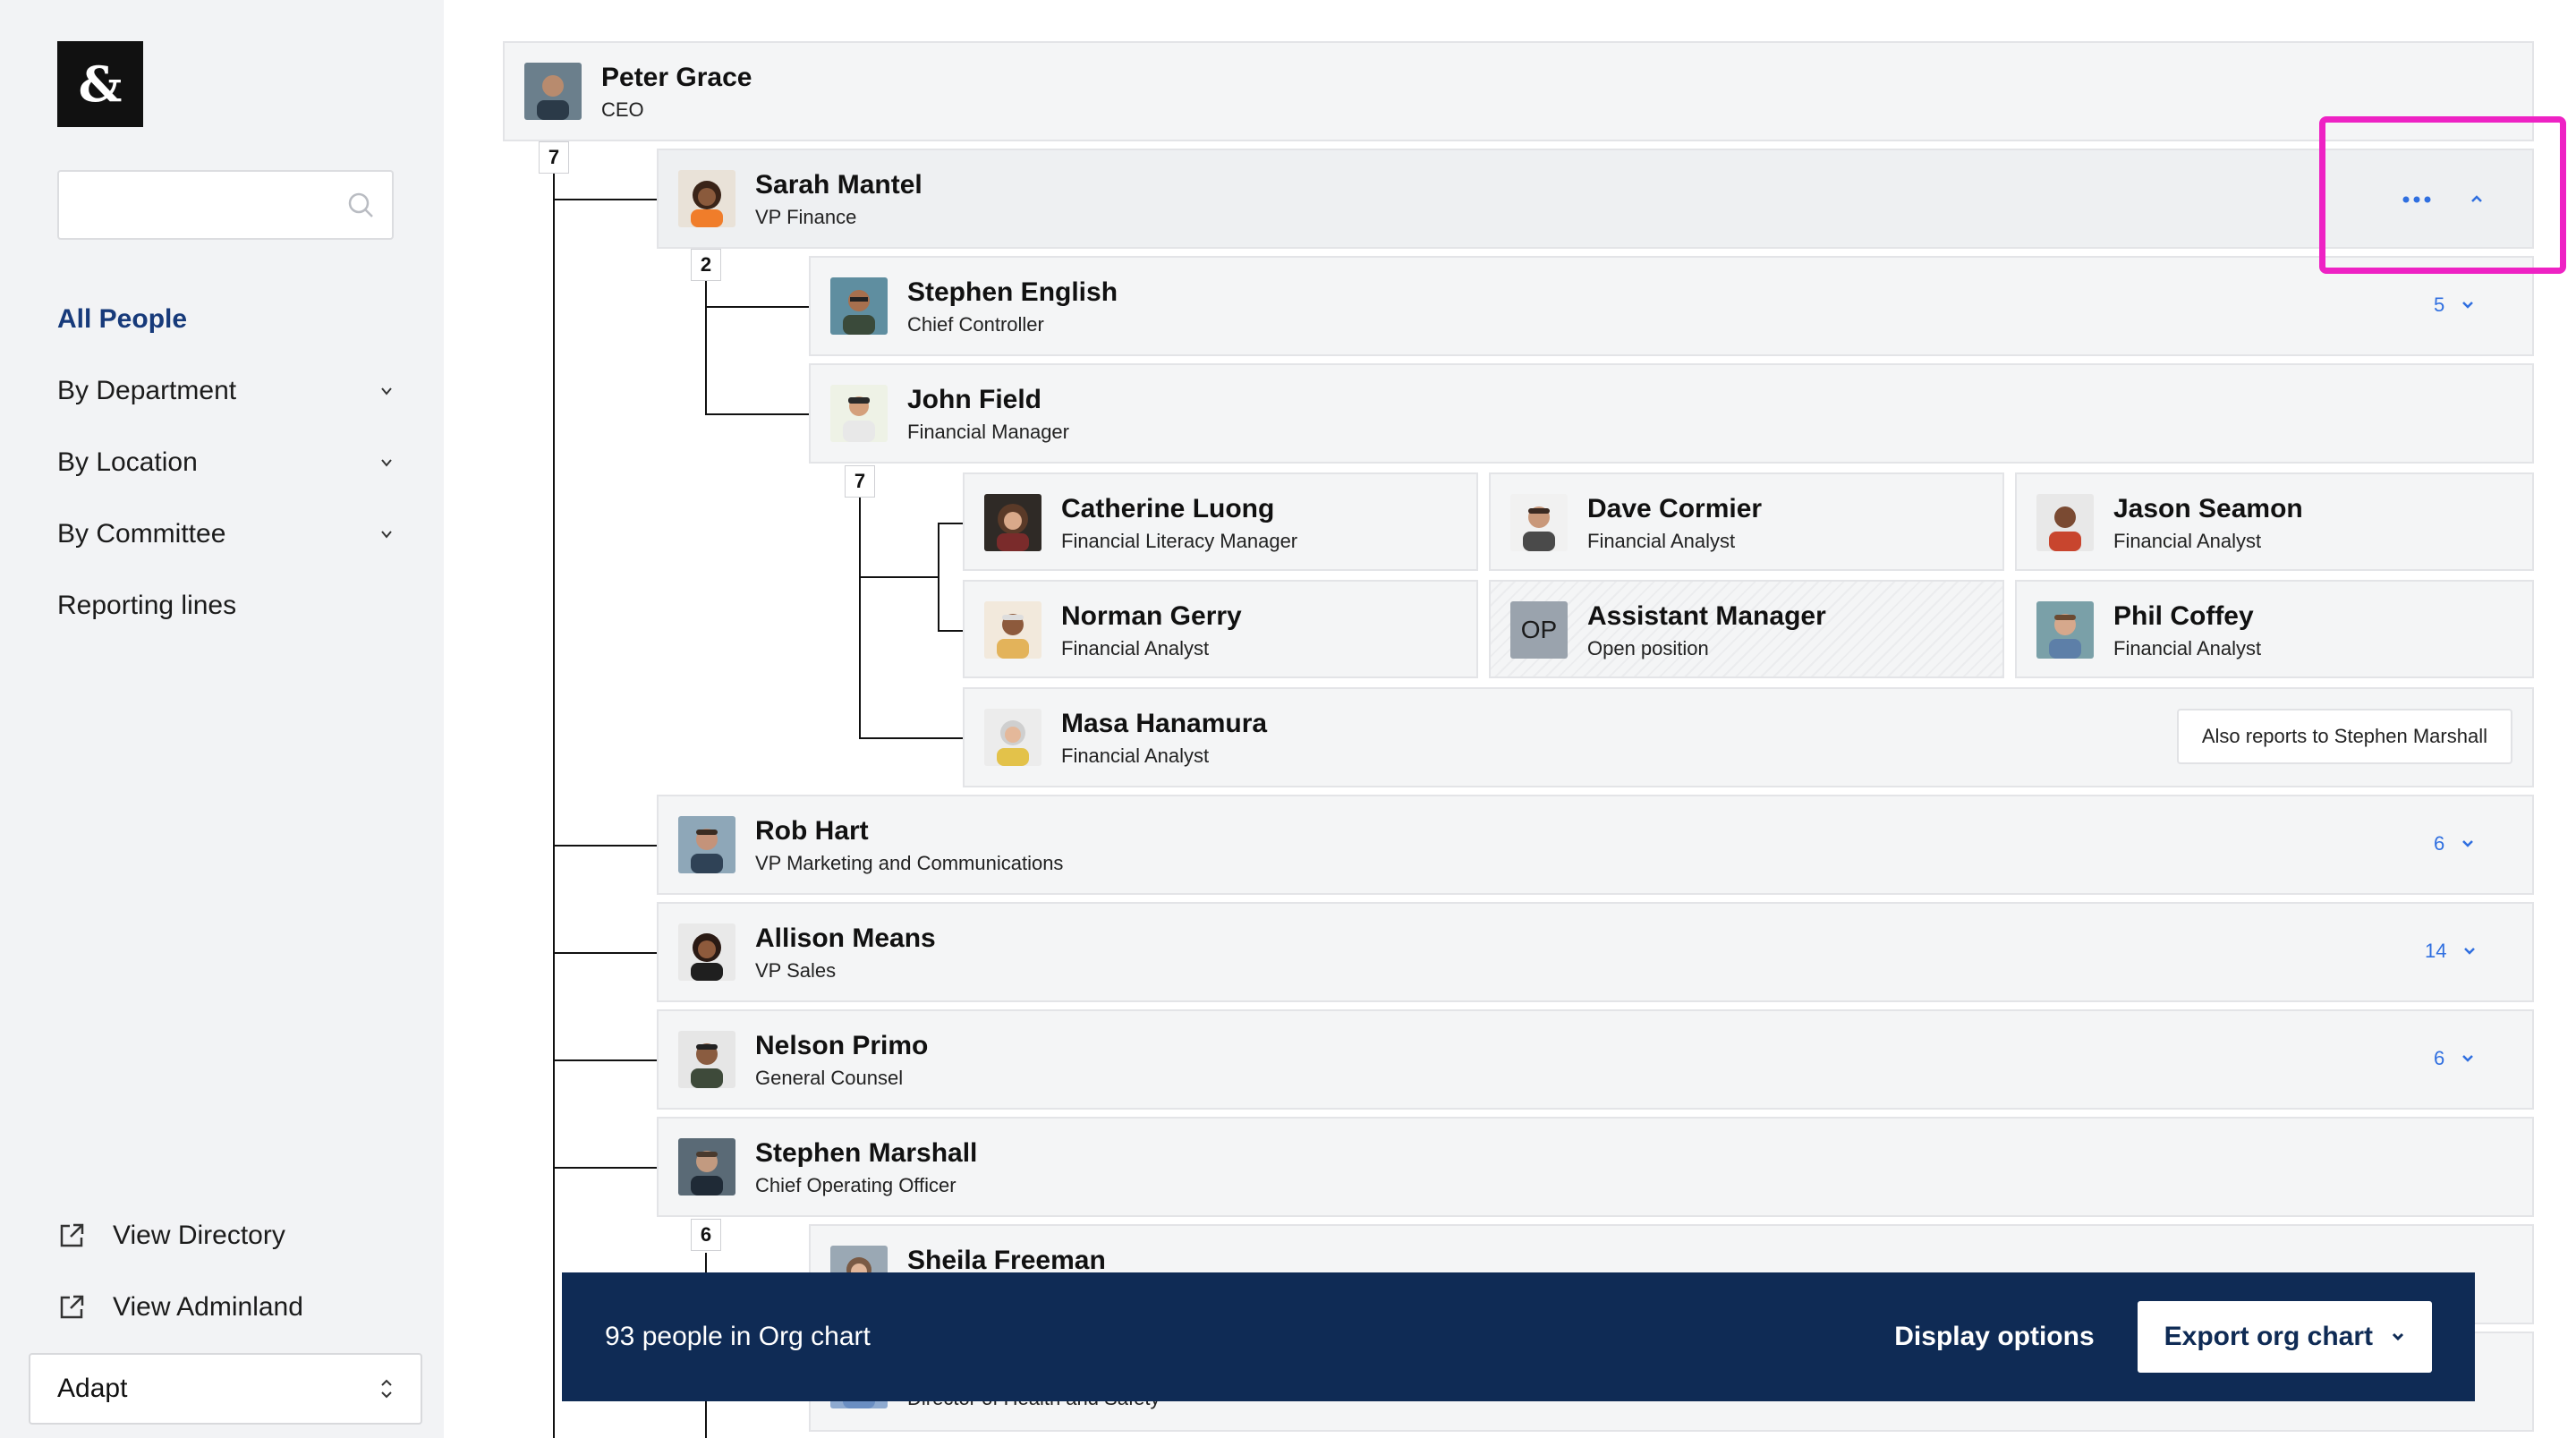  Describe the element at coordinates (225, 534) in the screenshot. I see `nav-by-committee: By Committee` at that location.